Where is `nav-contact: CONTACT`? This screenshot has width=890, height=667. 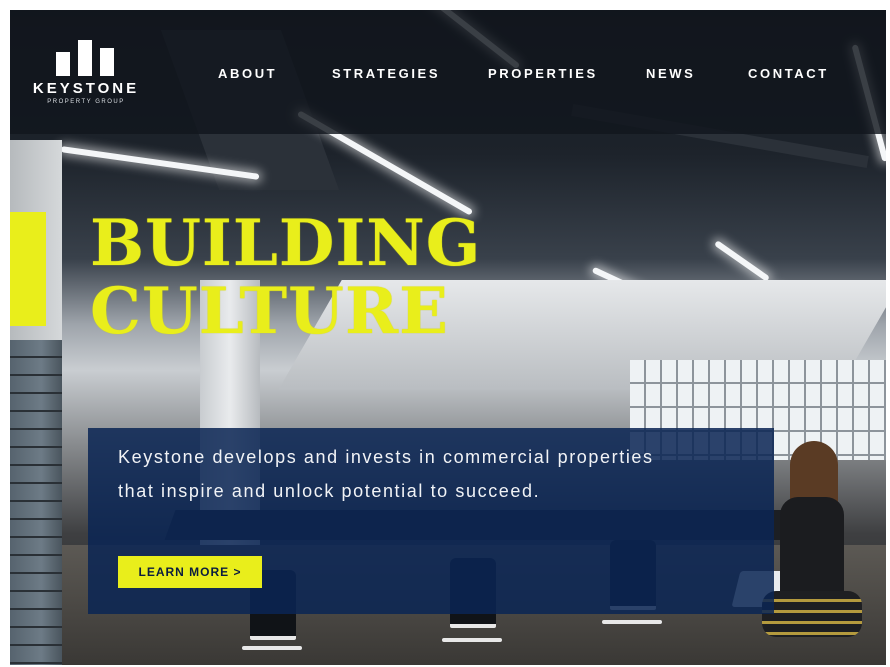 nav-contact: CONTACT is located at coordinates (788, 73).